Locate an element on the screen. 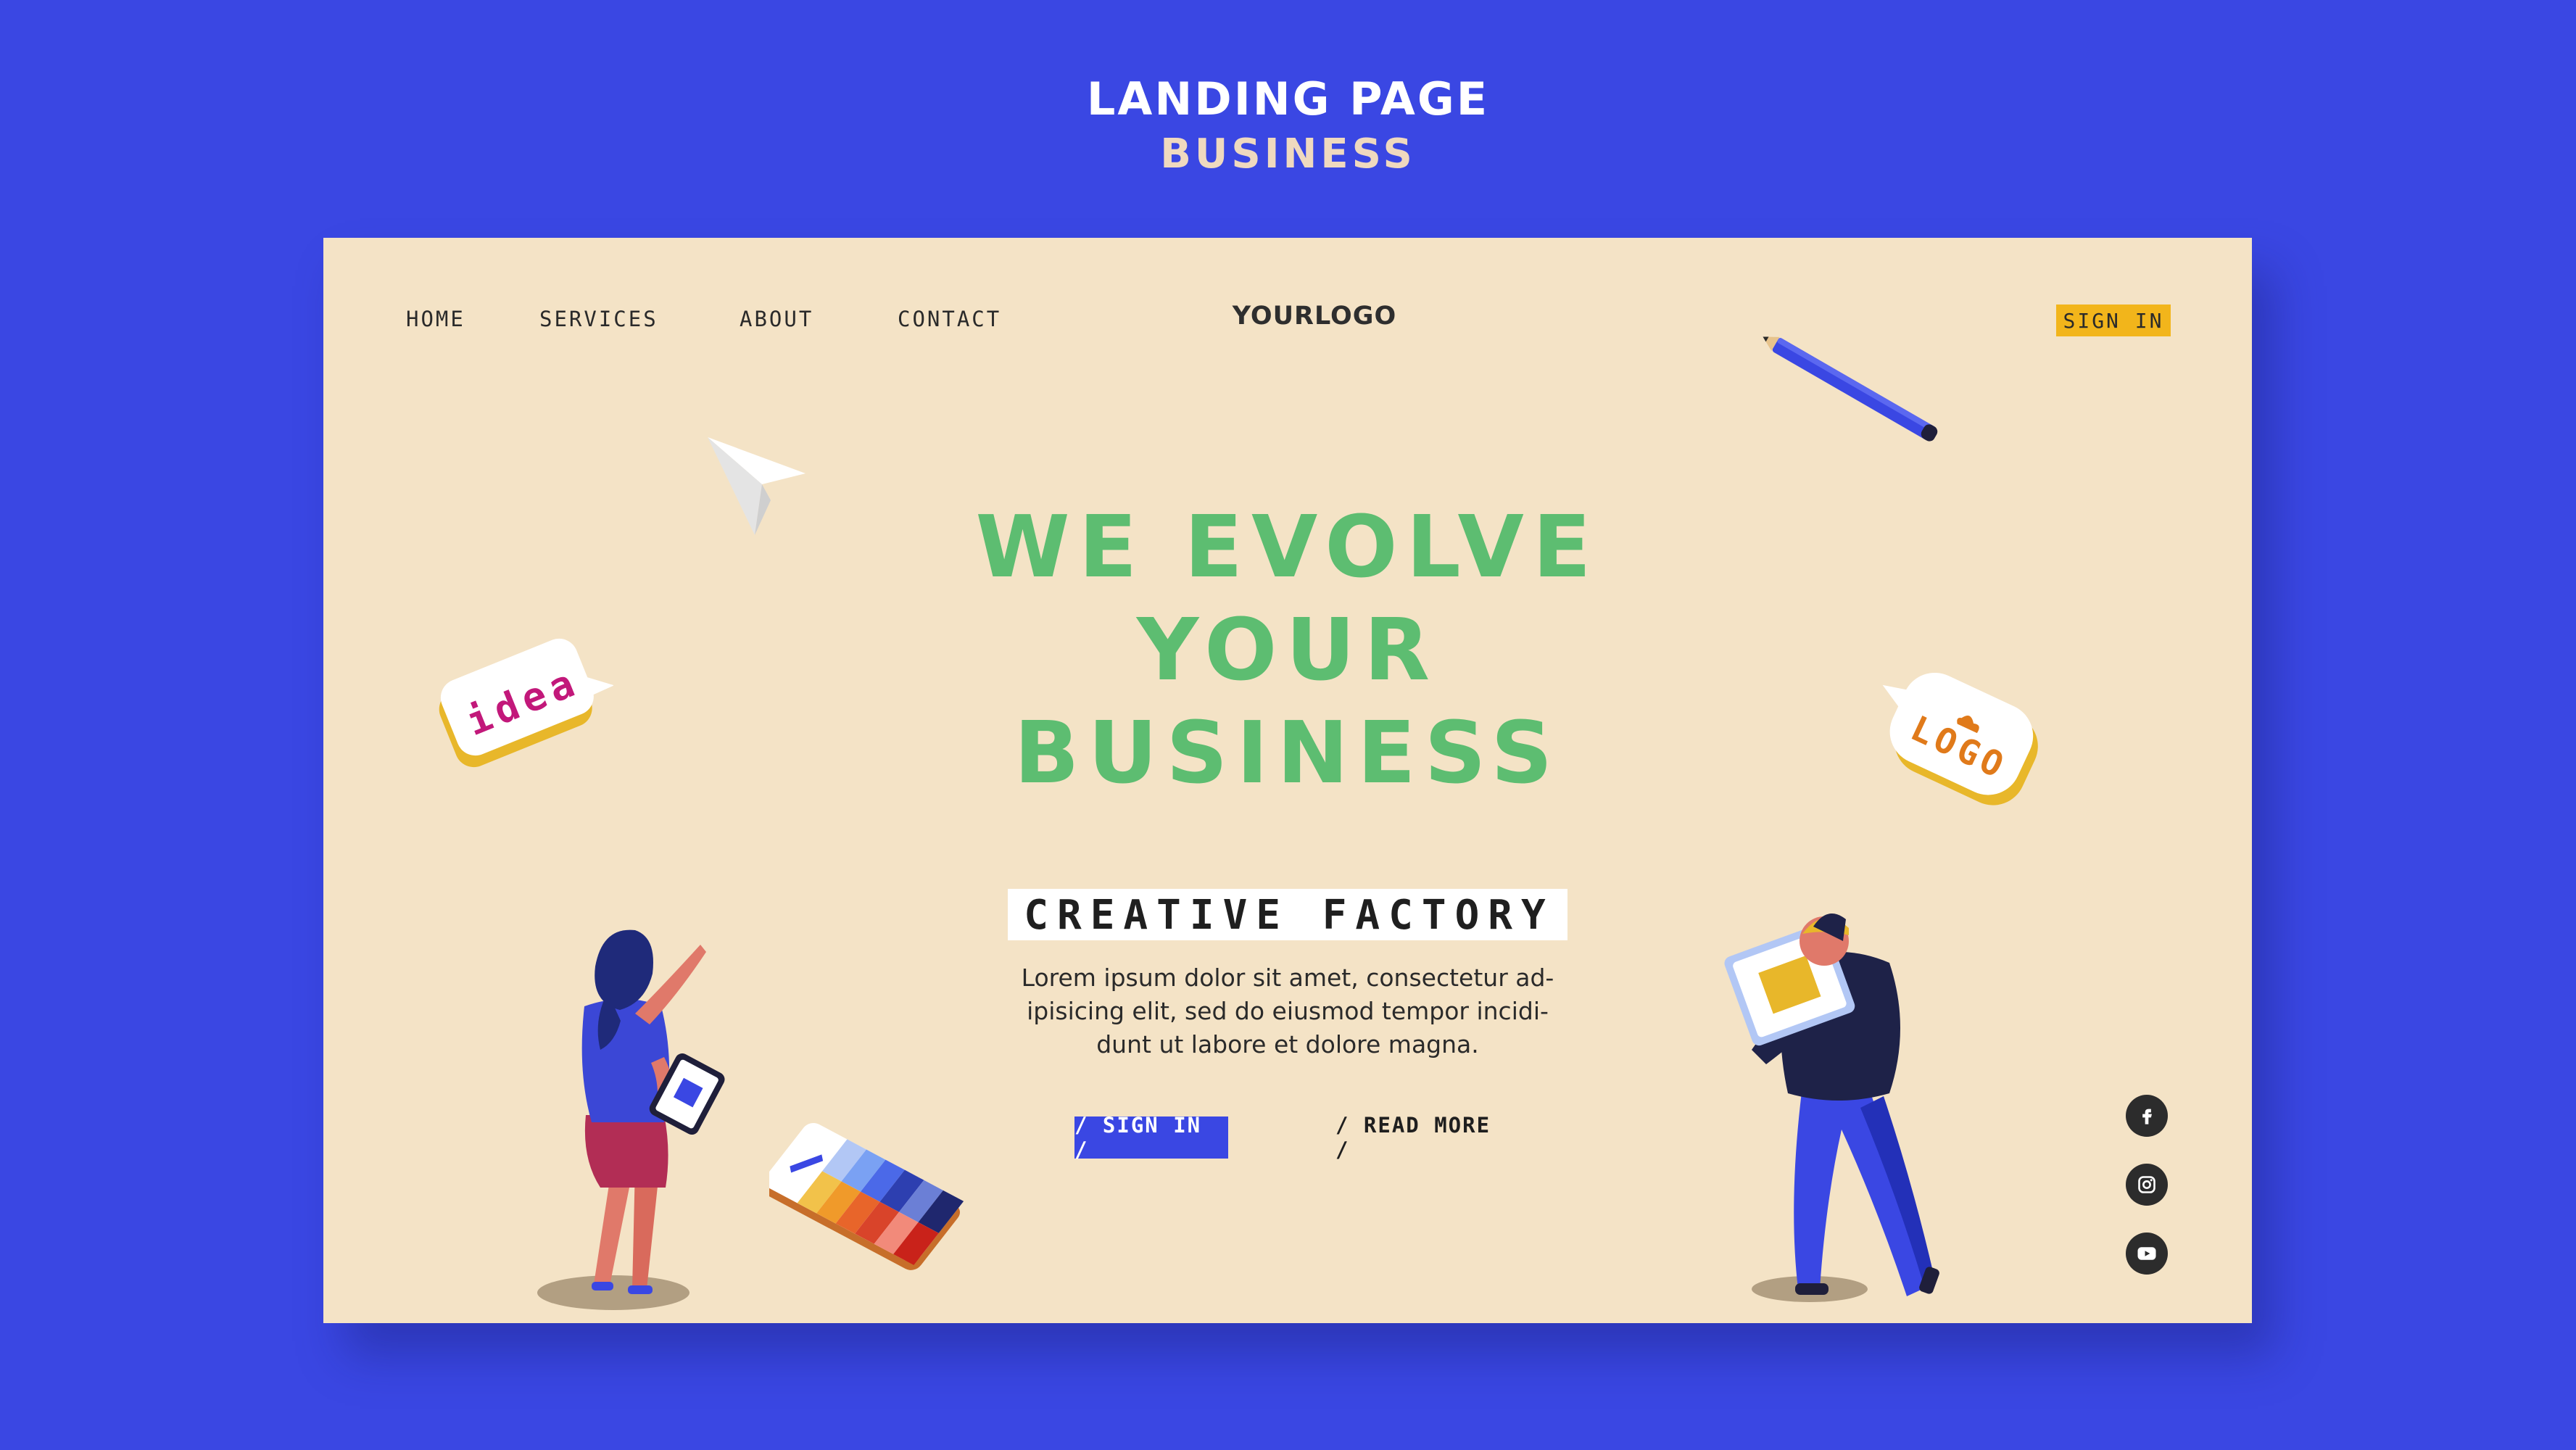 Image resolution: width=2576 pixels, height=1450 pixels. hero-read-more-link: / READ MORE / is located at coordinates (1426, 1137).